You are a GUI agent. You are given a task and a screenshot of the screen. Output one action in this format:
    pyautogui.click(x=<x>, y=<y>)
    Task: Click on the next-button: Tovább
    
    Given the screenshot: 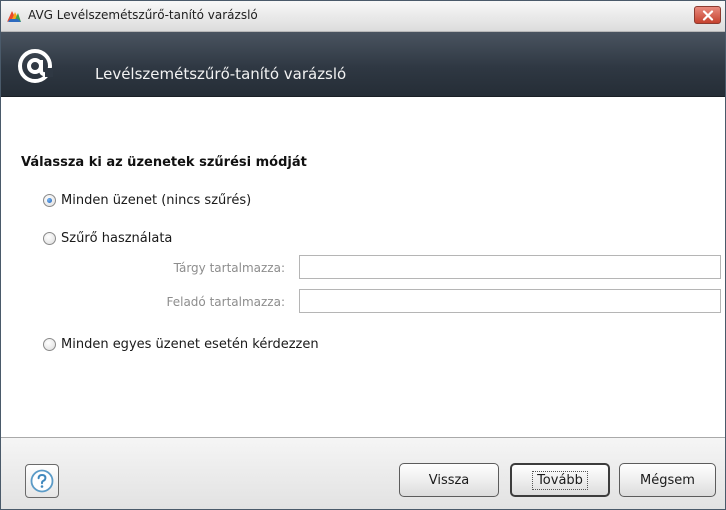 What is the action you would take?
    pyautogui.click(x=560, y=480)
    